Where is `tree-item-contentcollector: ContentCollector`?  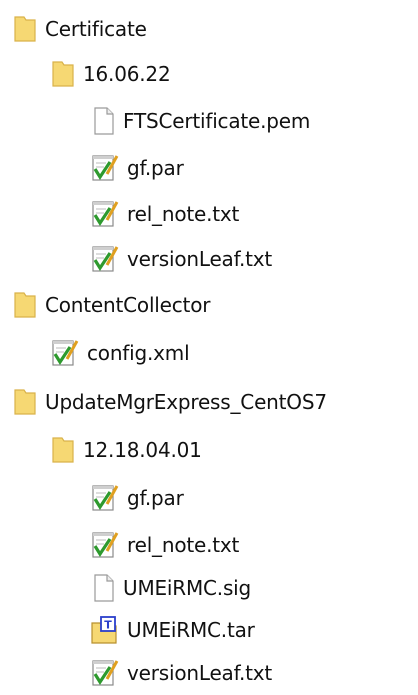 tree-item-contentcollector: ContentCollector is located at coordinates (111, 305).